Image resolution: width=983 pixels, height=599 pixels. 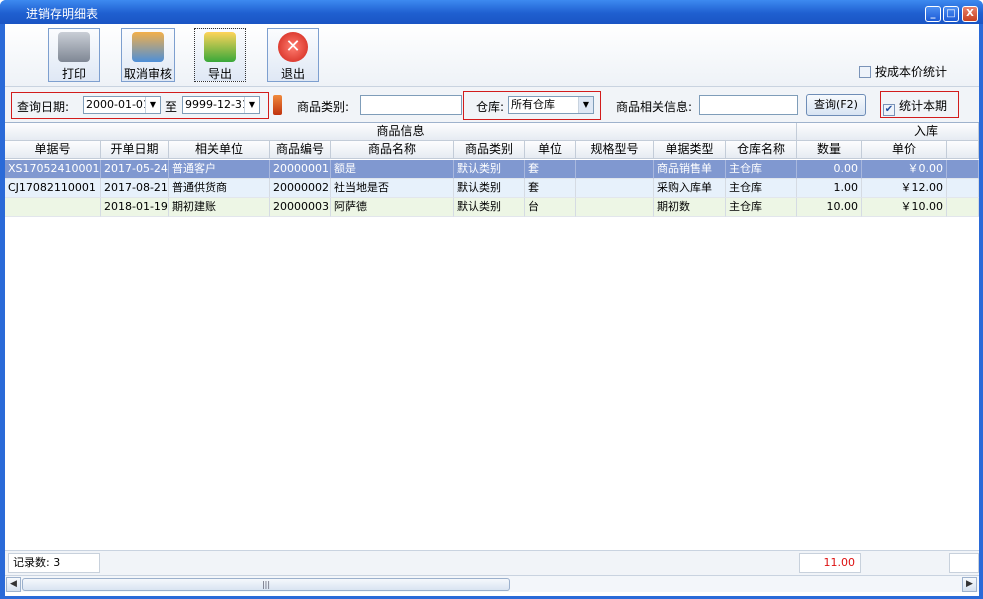 What do you see at coordinates (171, 107) in the screenshot?
I see `date-separator: 至` at bounding box center [171, 107].